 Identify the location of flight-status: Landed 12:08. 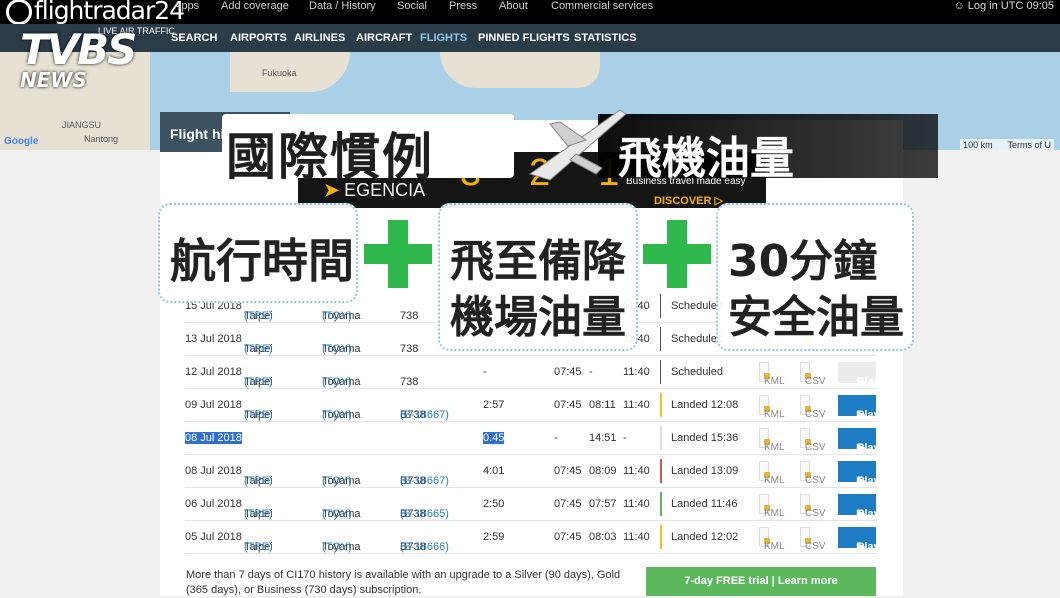
(705, 405).